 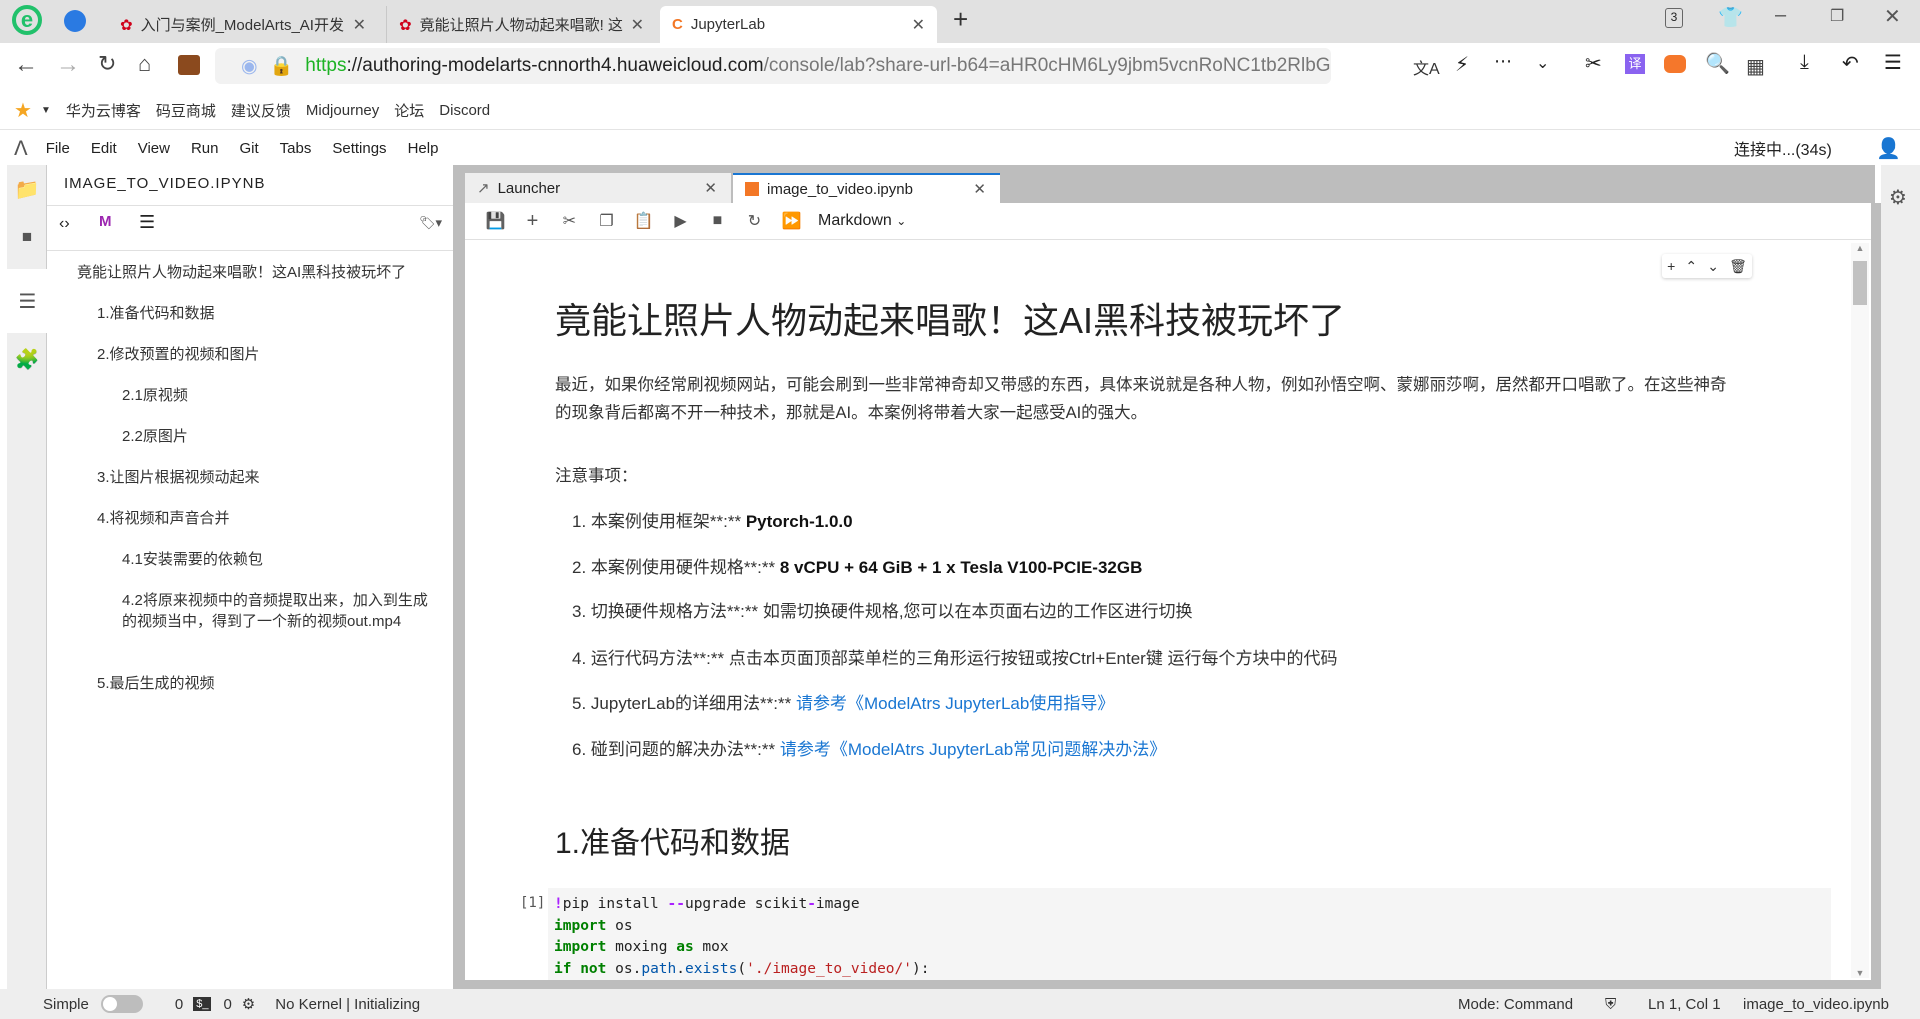 I want to click on stop-icon: ■, so click(x=717, y=221).